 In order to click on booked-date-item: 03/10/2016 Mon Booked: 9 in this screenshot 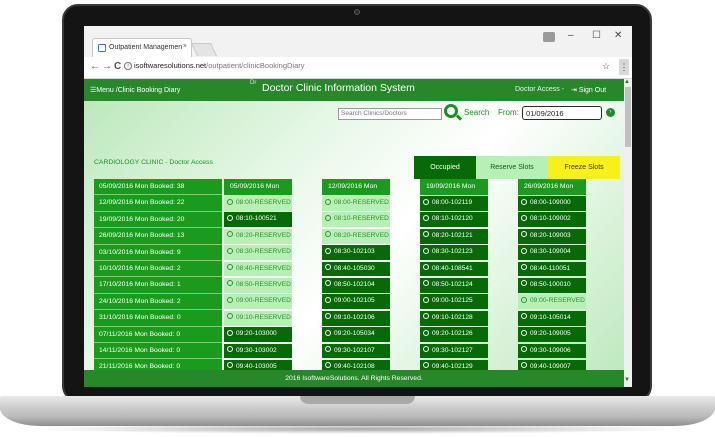, I will do `click(158, 252)`.